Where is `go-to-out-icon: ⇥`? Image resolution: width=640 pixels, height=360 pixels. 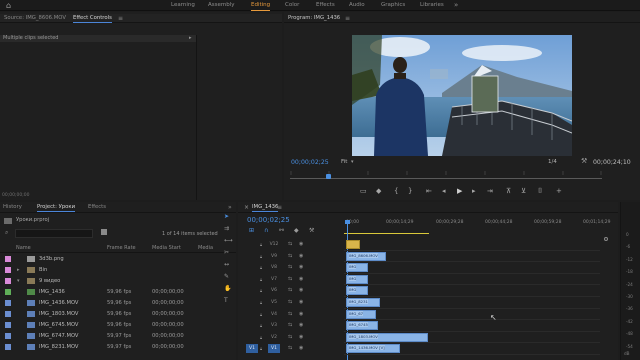
go-to-out-icon: ⇥ is located at coordinates (490, 191).